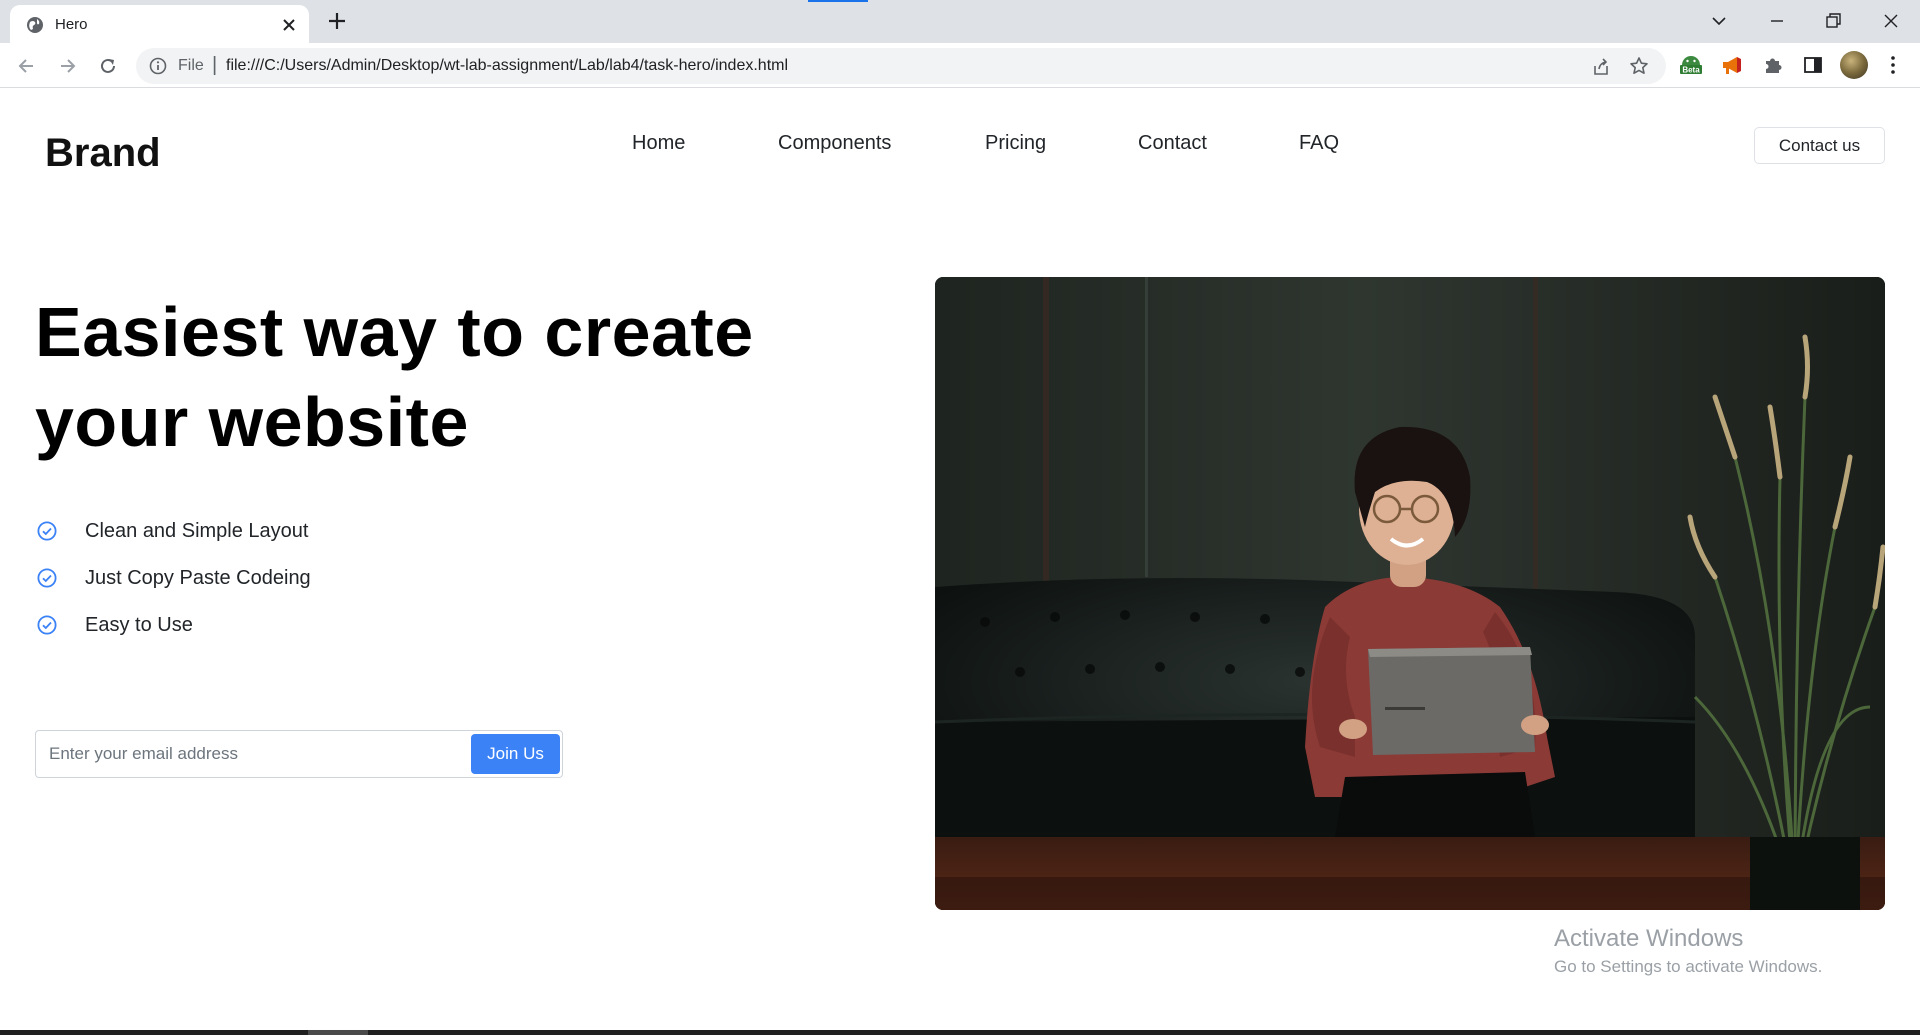  I want to click on taskbar-active-indicator, so click(338, 1032).